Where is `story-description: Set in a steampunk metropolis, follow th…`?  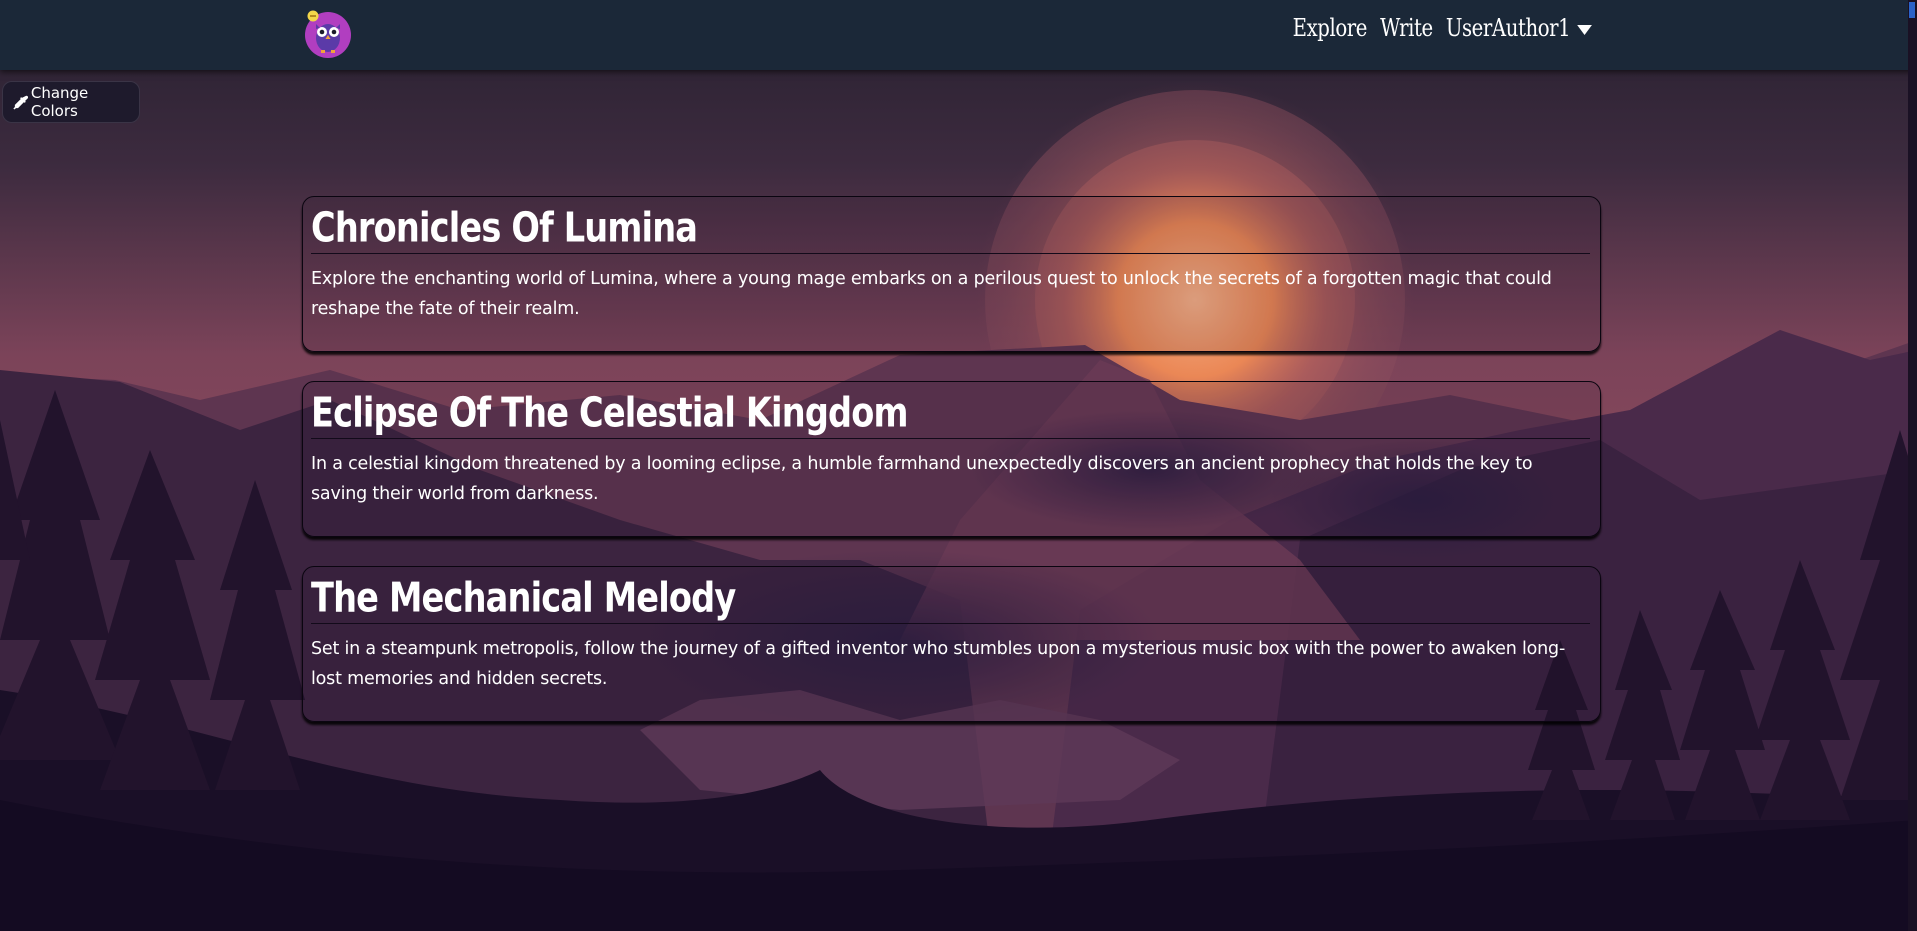
story-description: Set in a steampunk metropolis, follow th… is located at coordinates (938, 664).